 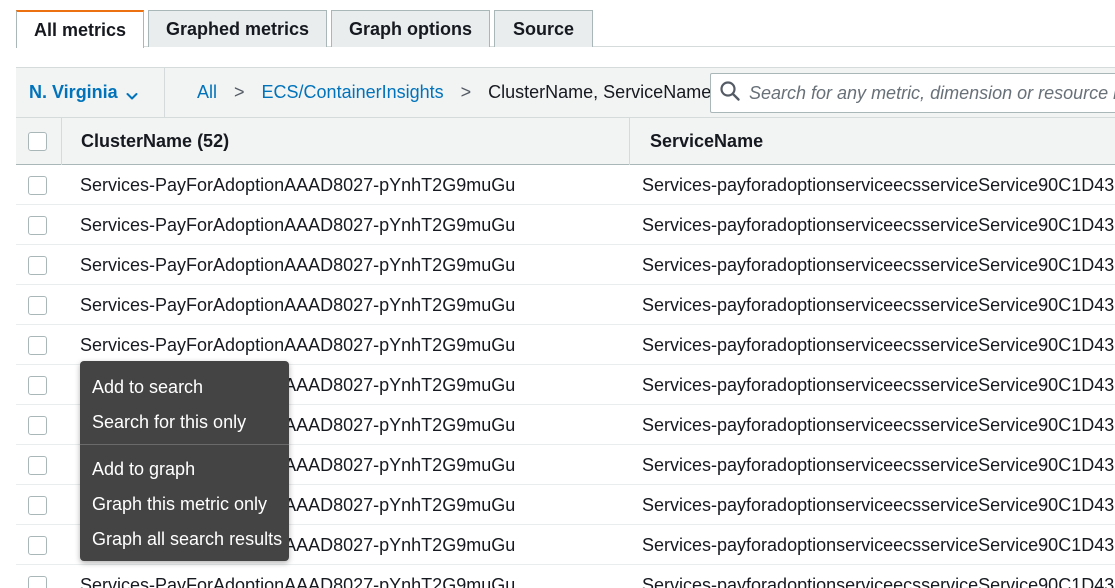 What do you see at coordinates (213, 141) in the screenshot?
I see `column-header-count: (52)` at bounding box center [213, 141].